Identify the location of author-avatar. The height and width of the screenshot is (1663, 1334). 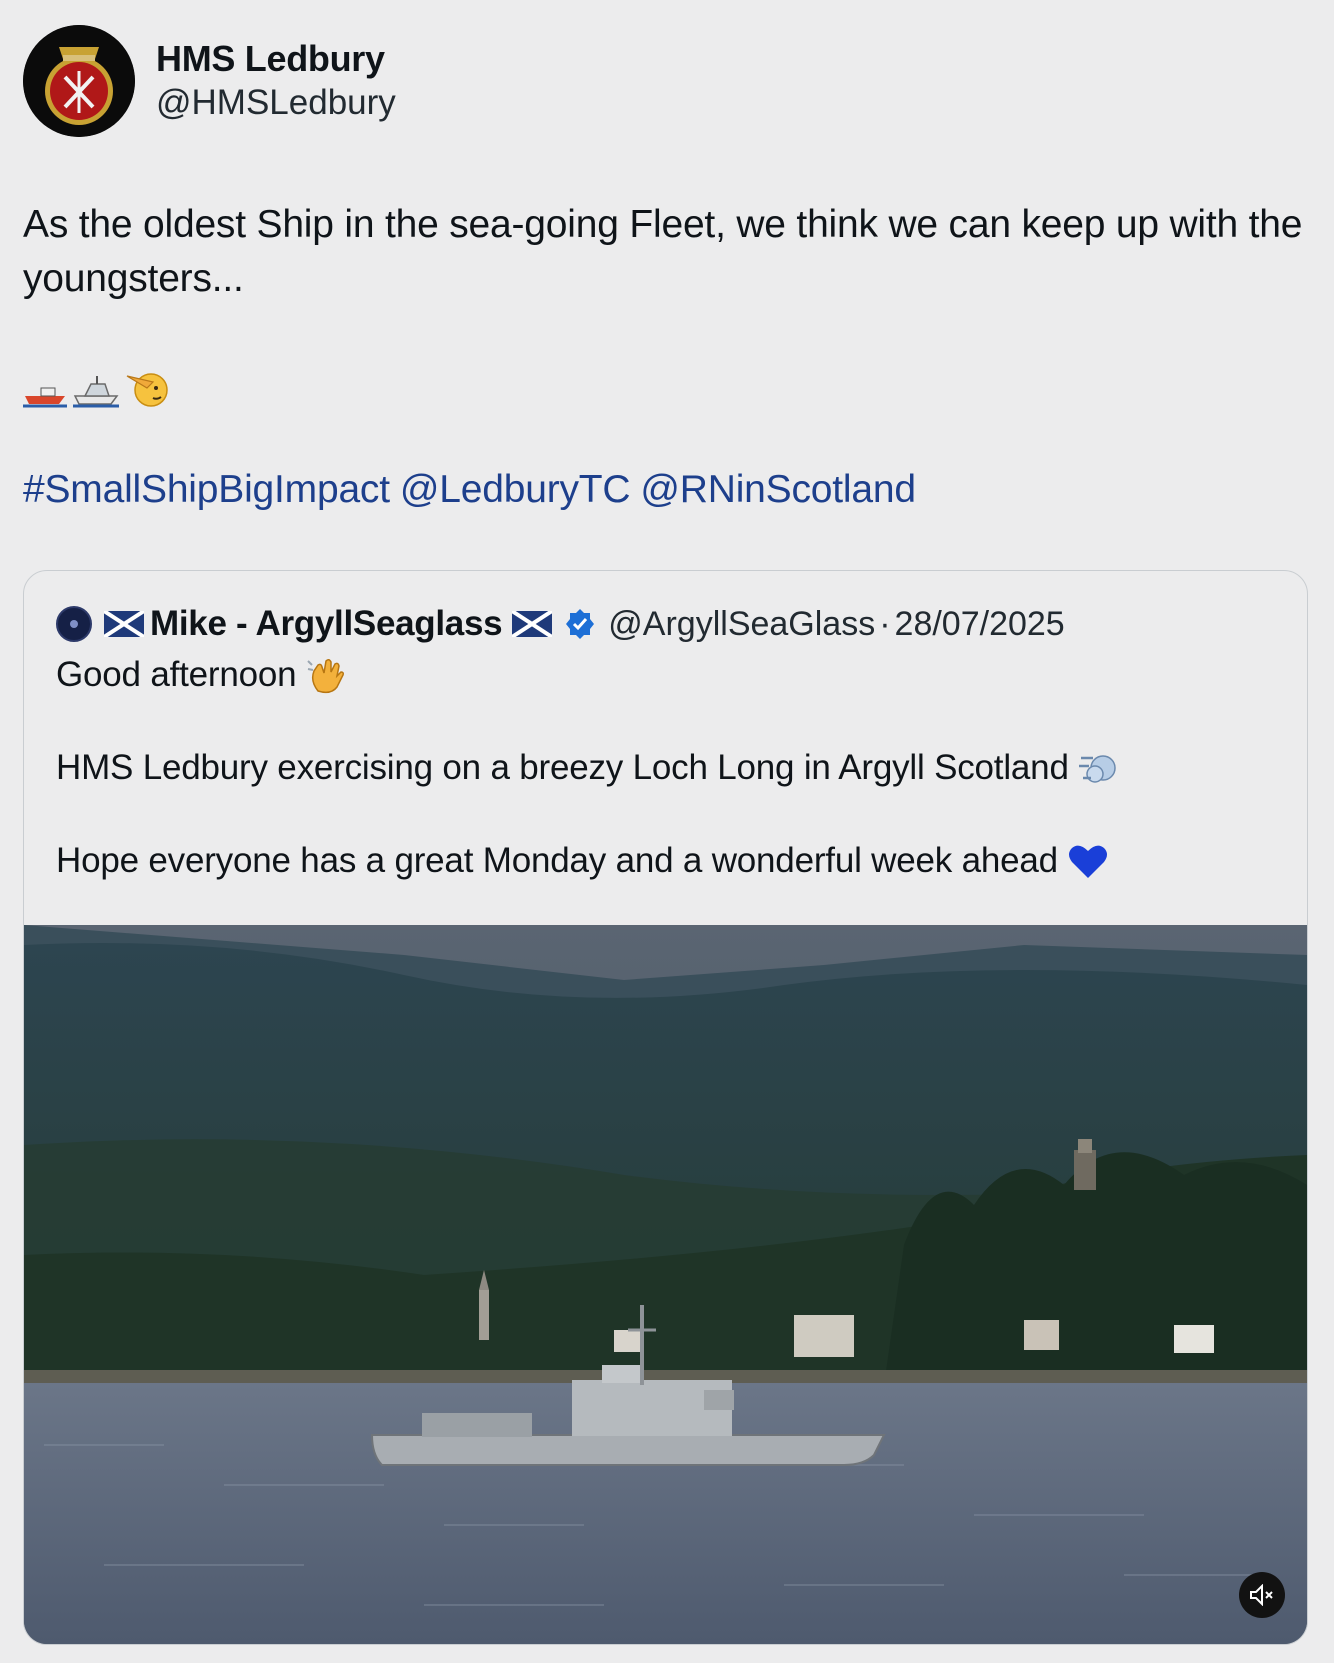
(79, 81).